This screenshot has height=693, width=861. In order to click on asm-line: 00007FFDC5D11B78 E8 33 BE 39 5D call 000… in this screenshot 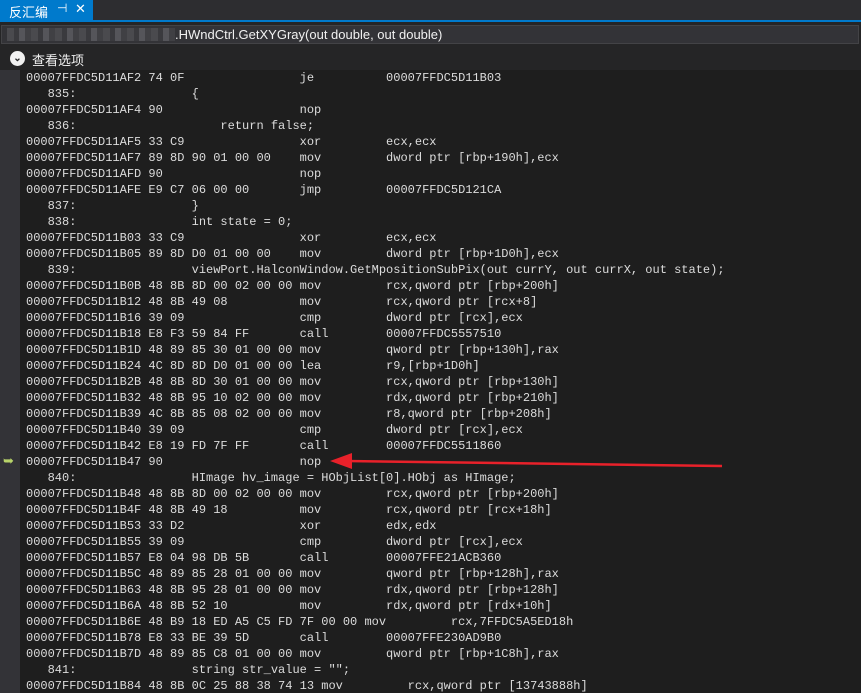, I will do `click(263, 638)`.